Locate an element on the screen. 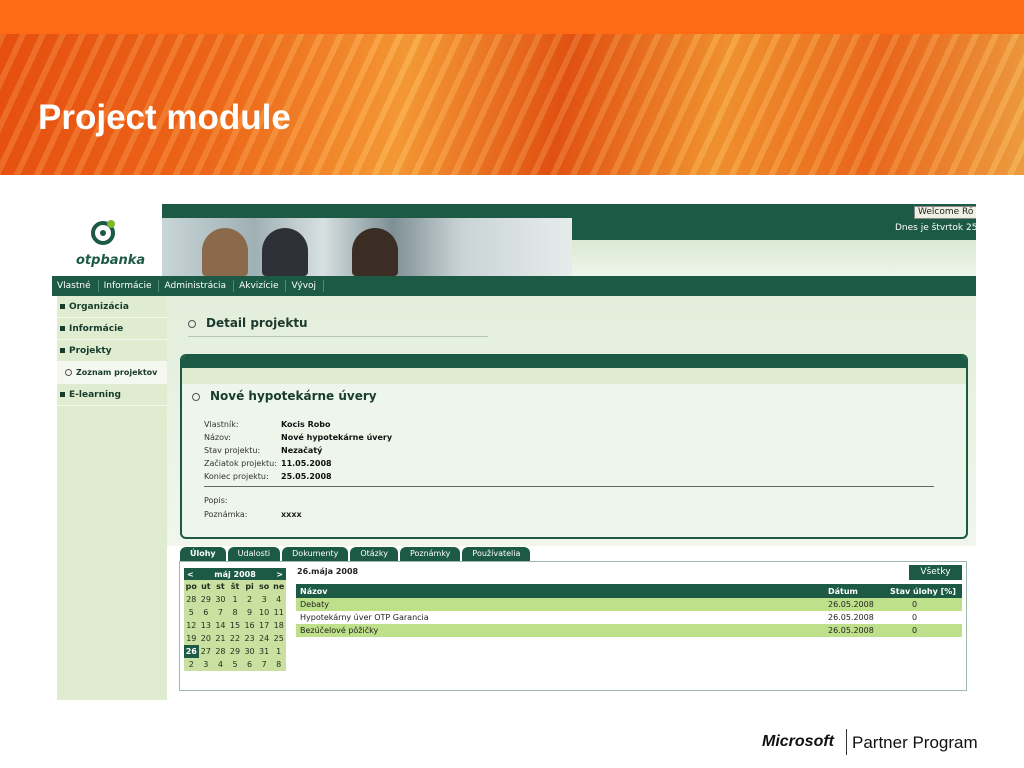 This screenshot has width=1024, height=768. calendar-day: 23 is located at coordinates (249, 638).